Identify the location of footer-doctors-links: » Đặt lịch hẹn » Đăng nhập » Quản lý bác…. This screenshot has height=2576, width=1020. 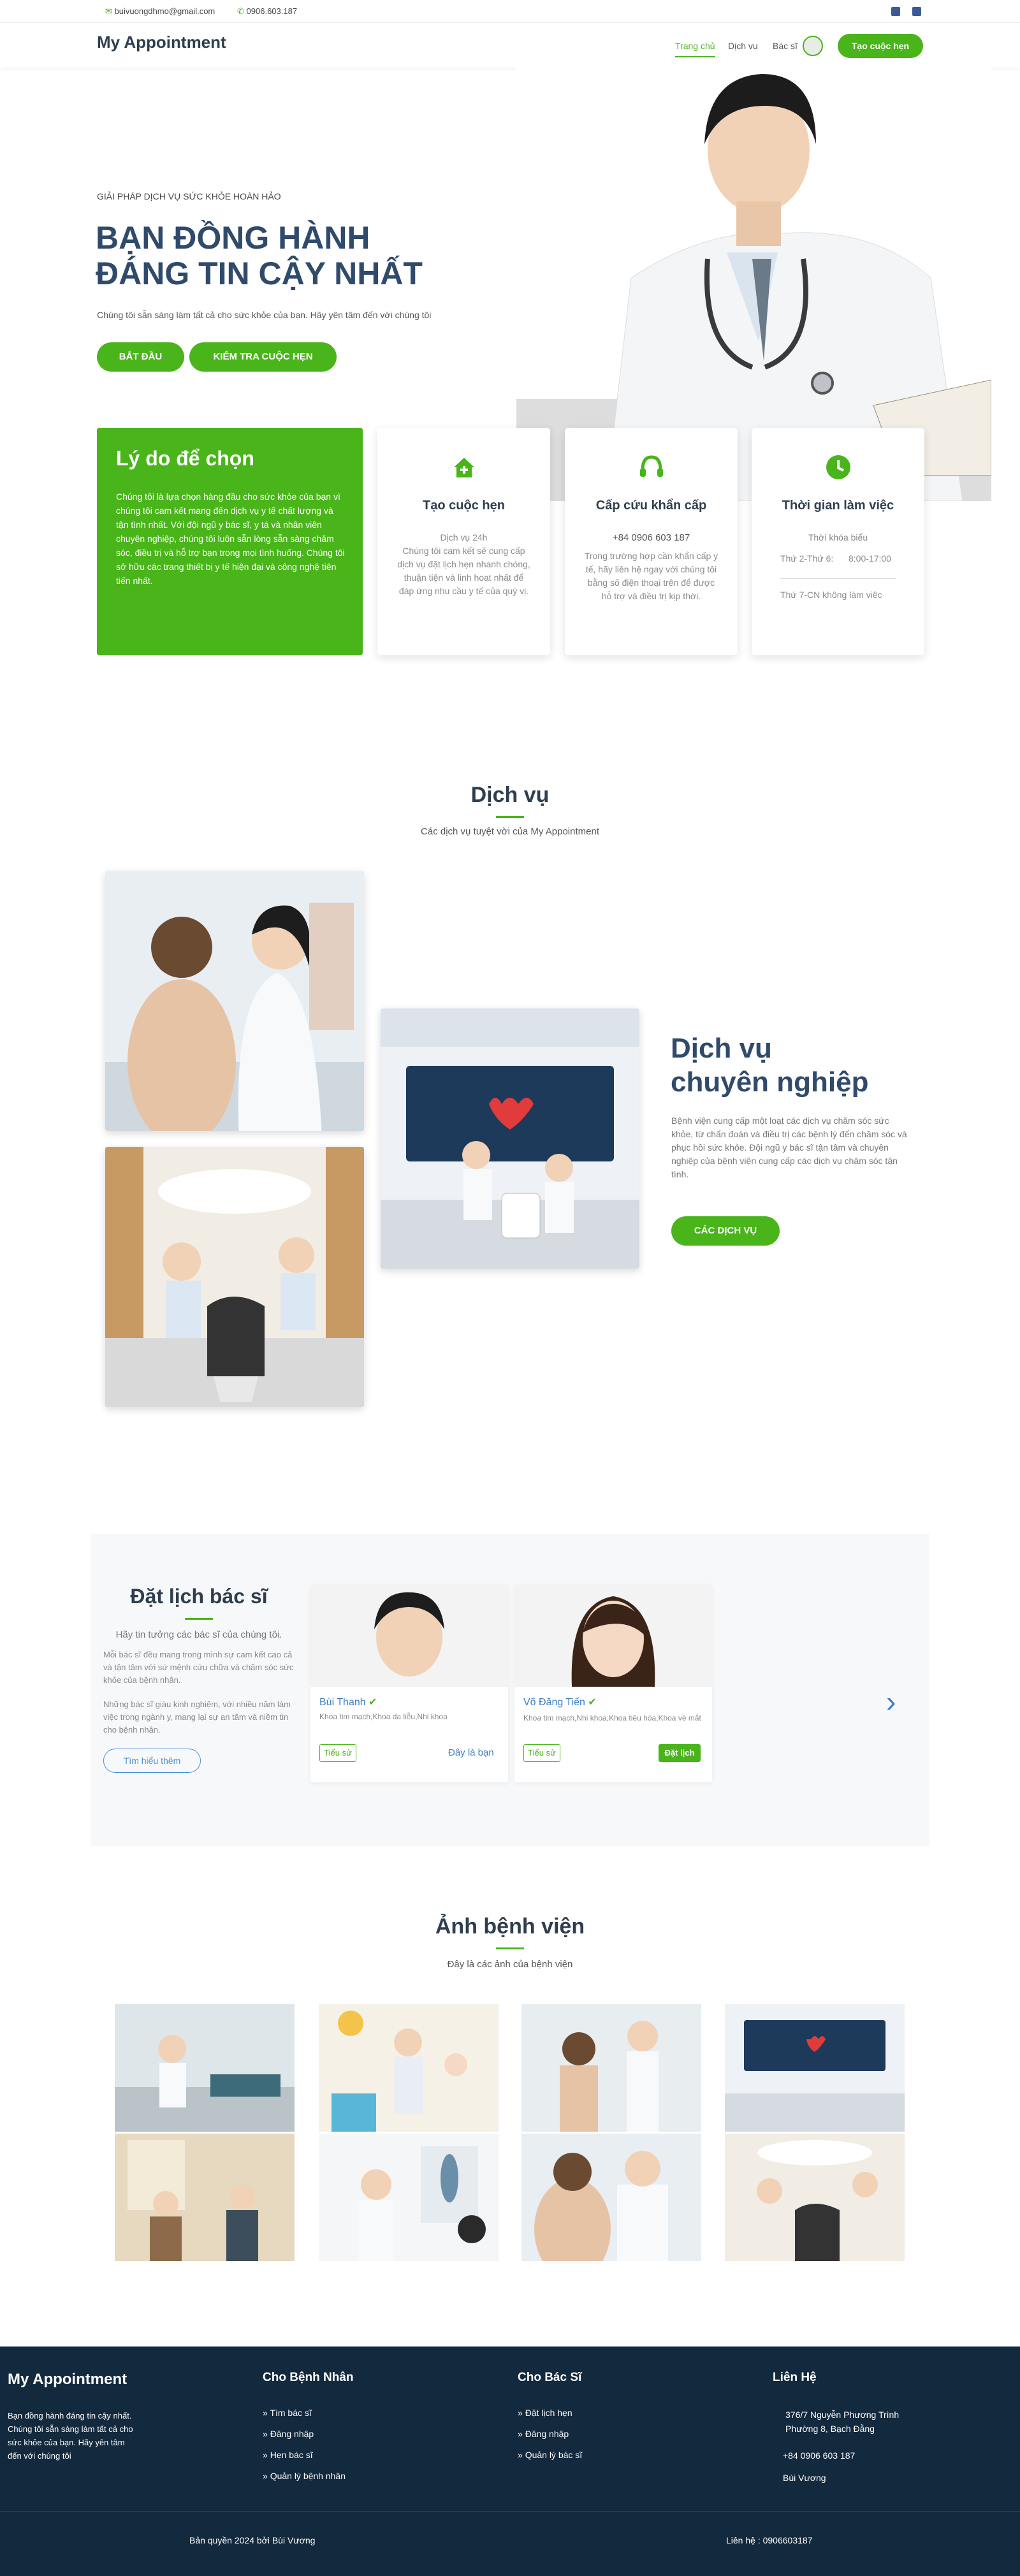
(550, 2439).